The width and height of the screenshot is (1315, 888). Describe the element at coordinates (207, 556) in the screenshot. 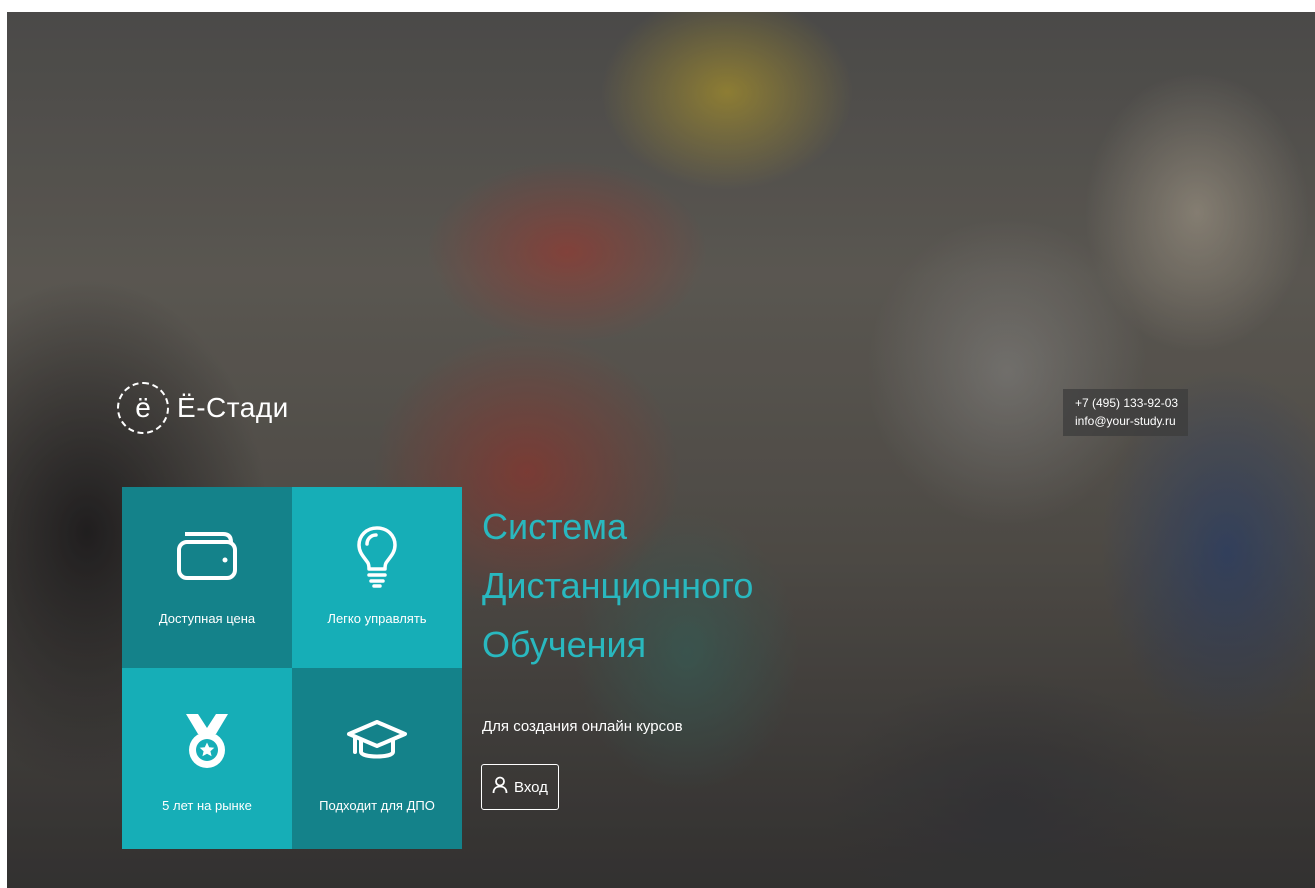

I see `wallet-icon` at that location.